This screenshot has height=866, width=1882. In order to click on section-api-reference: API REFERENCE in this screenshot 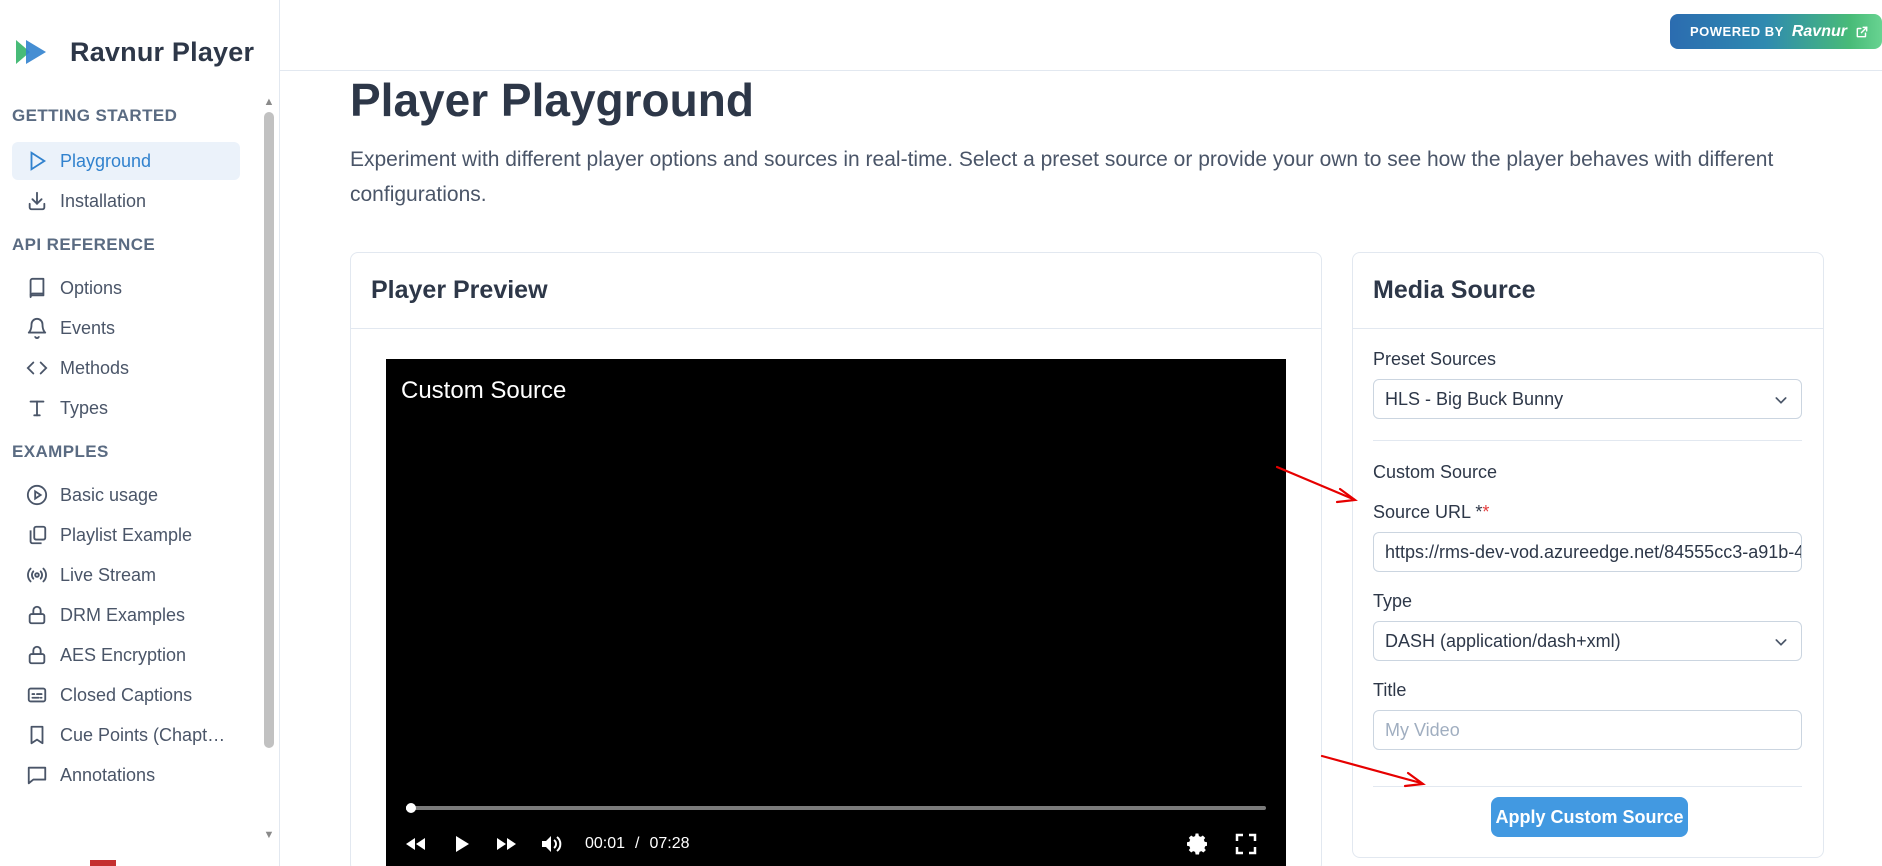, I will do `click(84, 244)`.